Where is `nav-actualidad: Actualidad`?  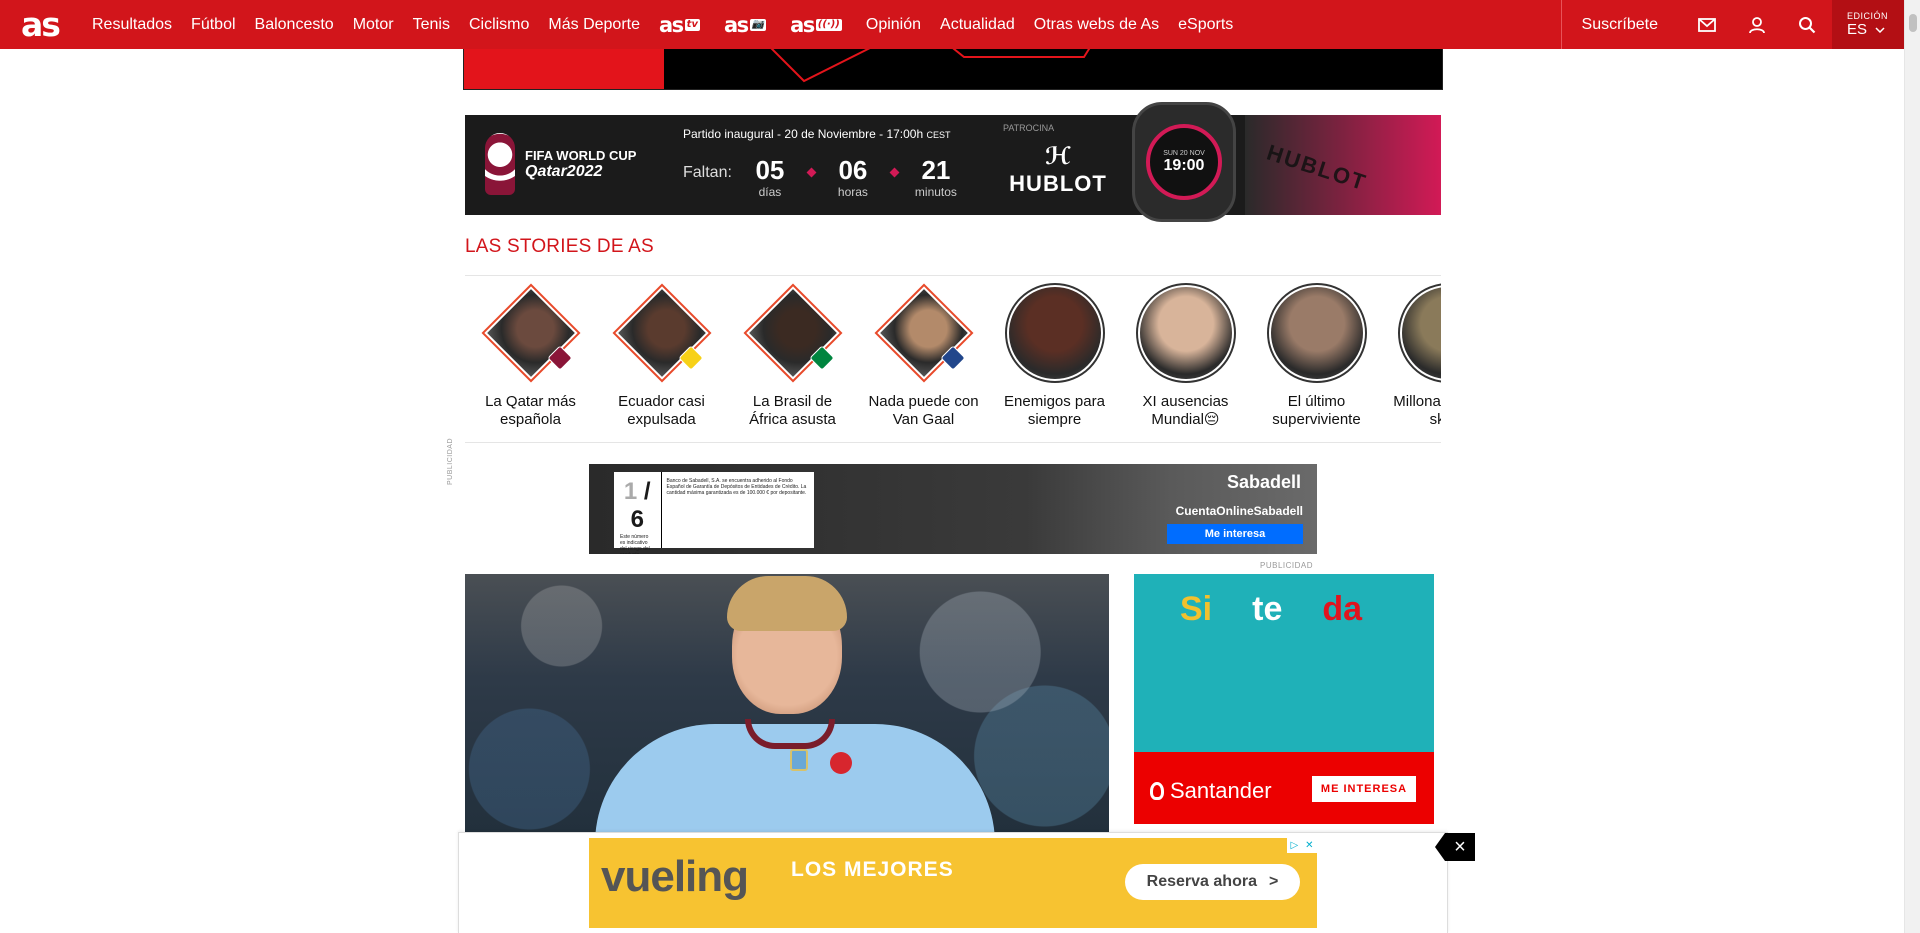 nav-actualidad: Actualidad is located at coordinates (977, 25).